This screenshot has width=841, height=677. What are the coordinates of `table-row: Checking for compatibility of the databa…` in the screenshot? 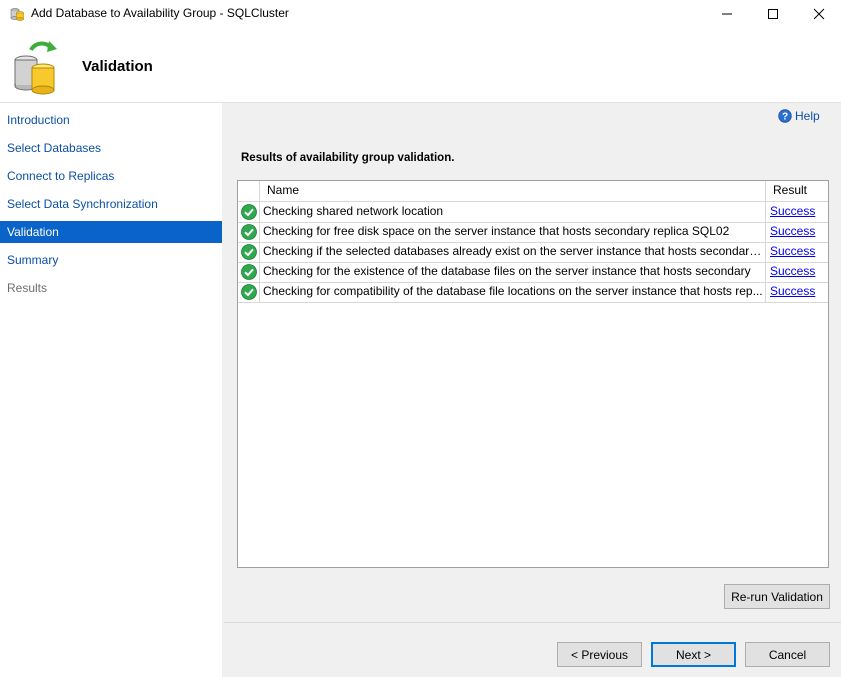 It's located at (533, 292).